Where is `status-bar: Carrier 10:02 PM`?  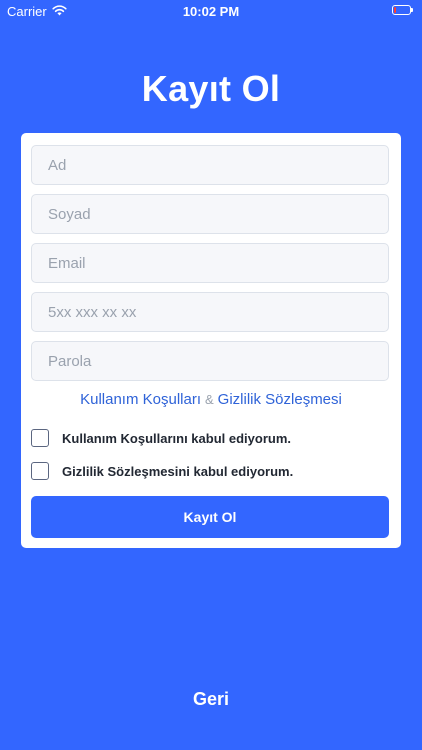
status-bar: Carrier 10:02 PM is located at coordinates (211, 11).